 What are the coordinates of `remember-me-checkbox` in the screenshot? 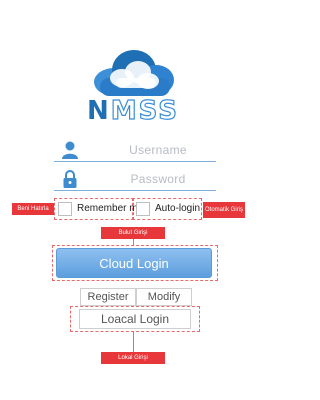 It's located at (65, 208).